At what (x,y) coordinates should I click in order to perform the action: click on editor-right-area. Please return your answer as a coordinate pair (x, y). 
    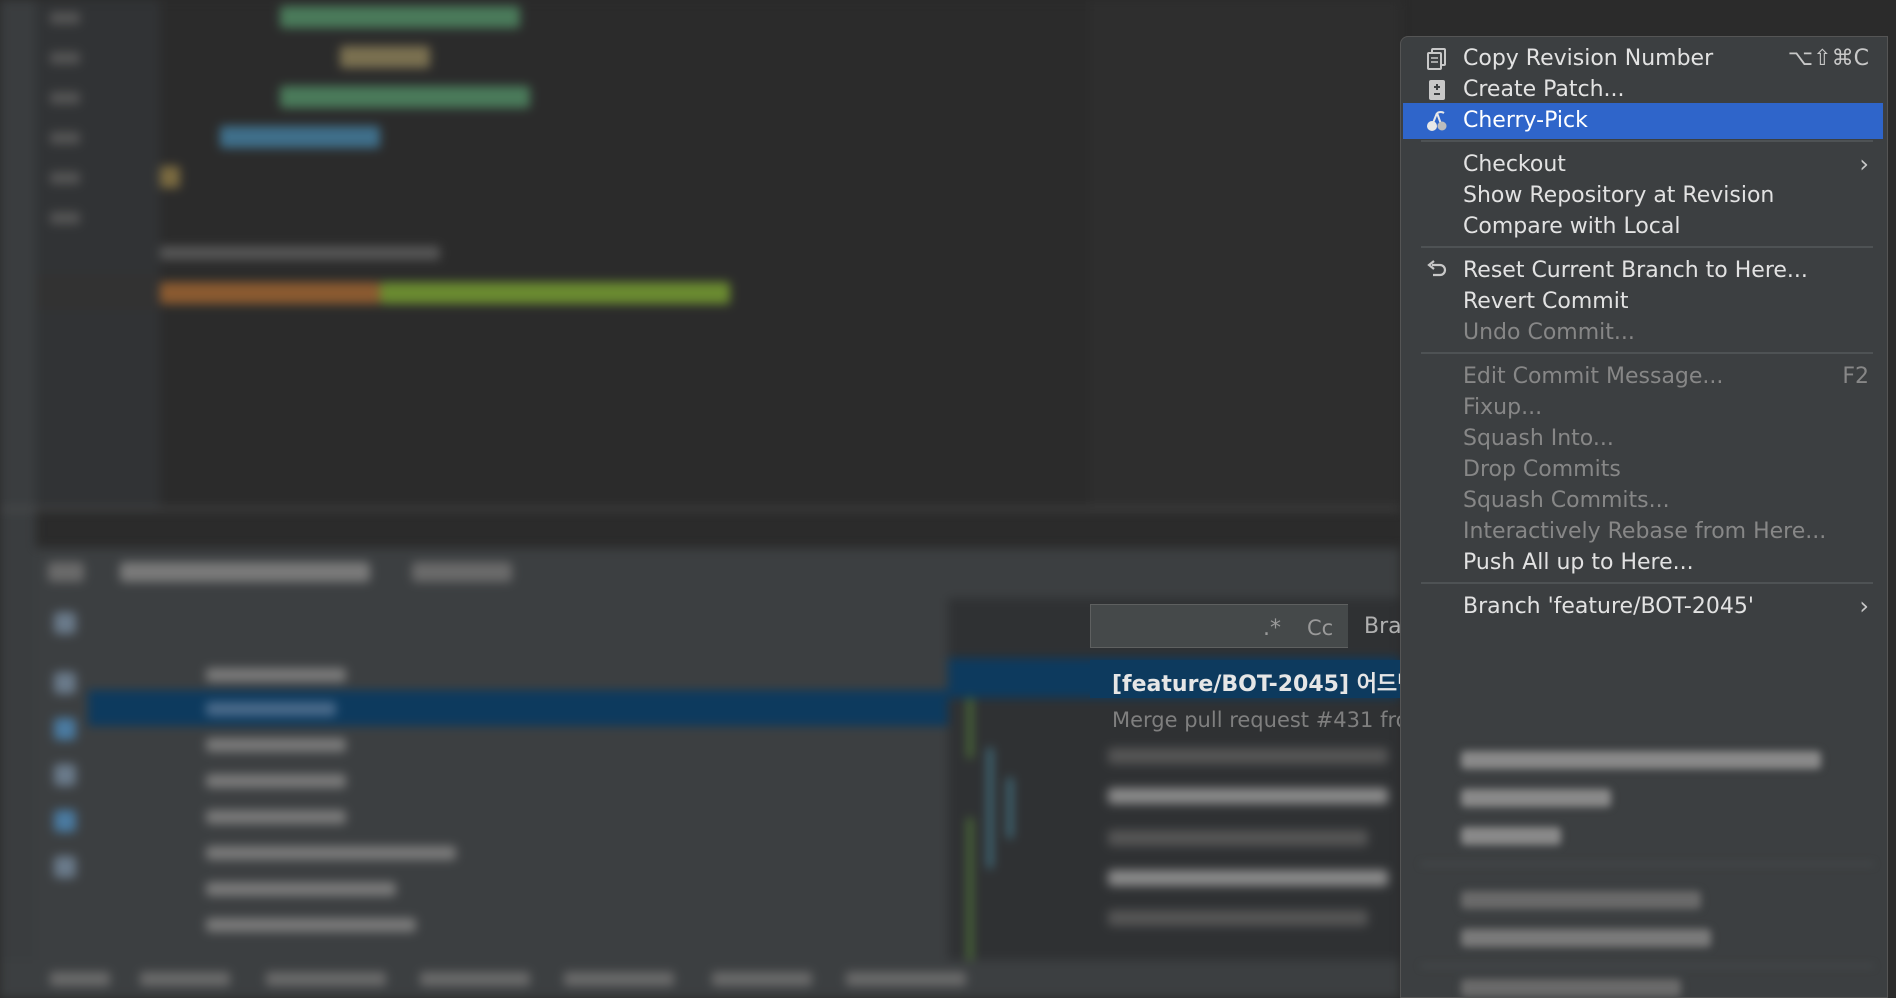
    Looking at the image, I should click on (1245, 255).